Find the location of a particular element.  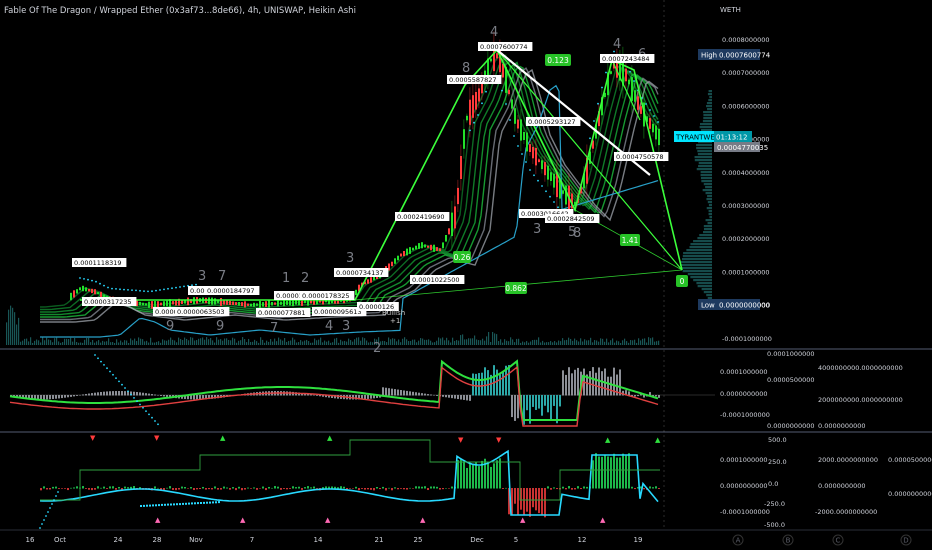

macd-panel is located at coordinates (362, 390).